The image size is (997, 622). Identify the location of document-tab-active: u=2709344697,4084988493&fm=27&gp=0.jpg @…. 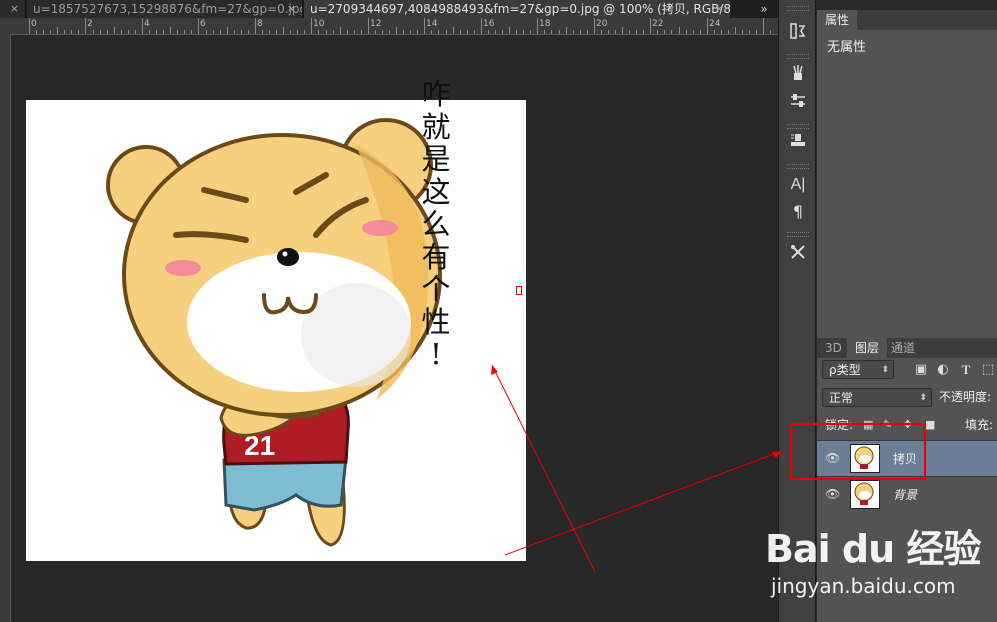
(517, 9).